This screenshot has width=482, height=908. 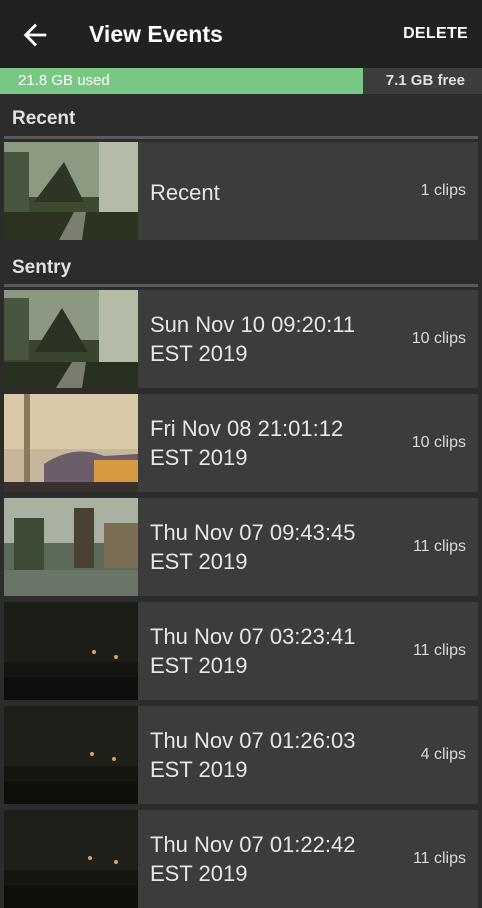 What do you see at coordinates (435, 34) in the screenshot?
I see `delete-button: DELETE` at bounding box center [435, 34].